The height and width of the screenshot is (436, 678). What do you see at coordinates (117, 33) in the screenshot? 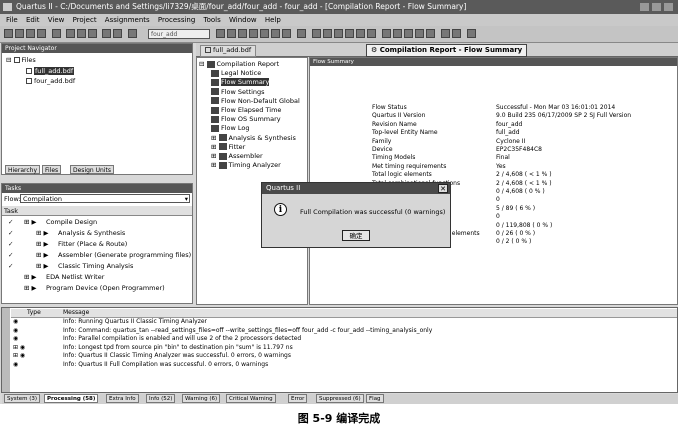
I see `redo-icon` at bounding box center [117, 33].